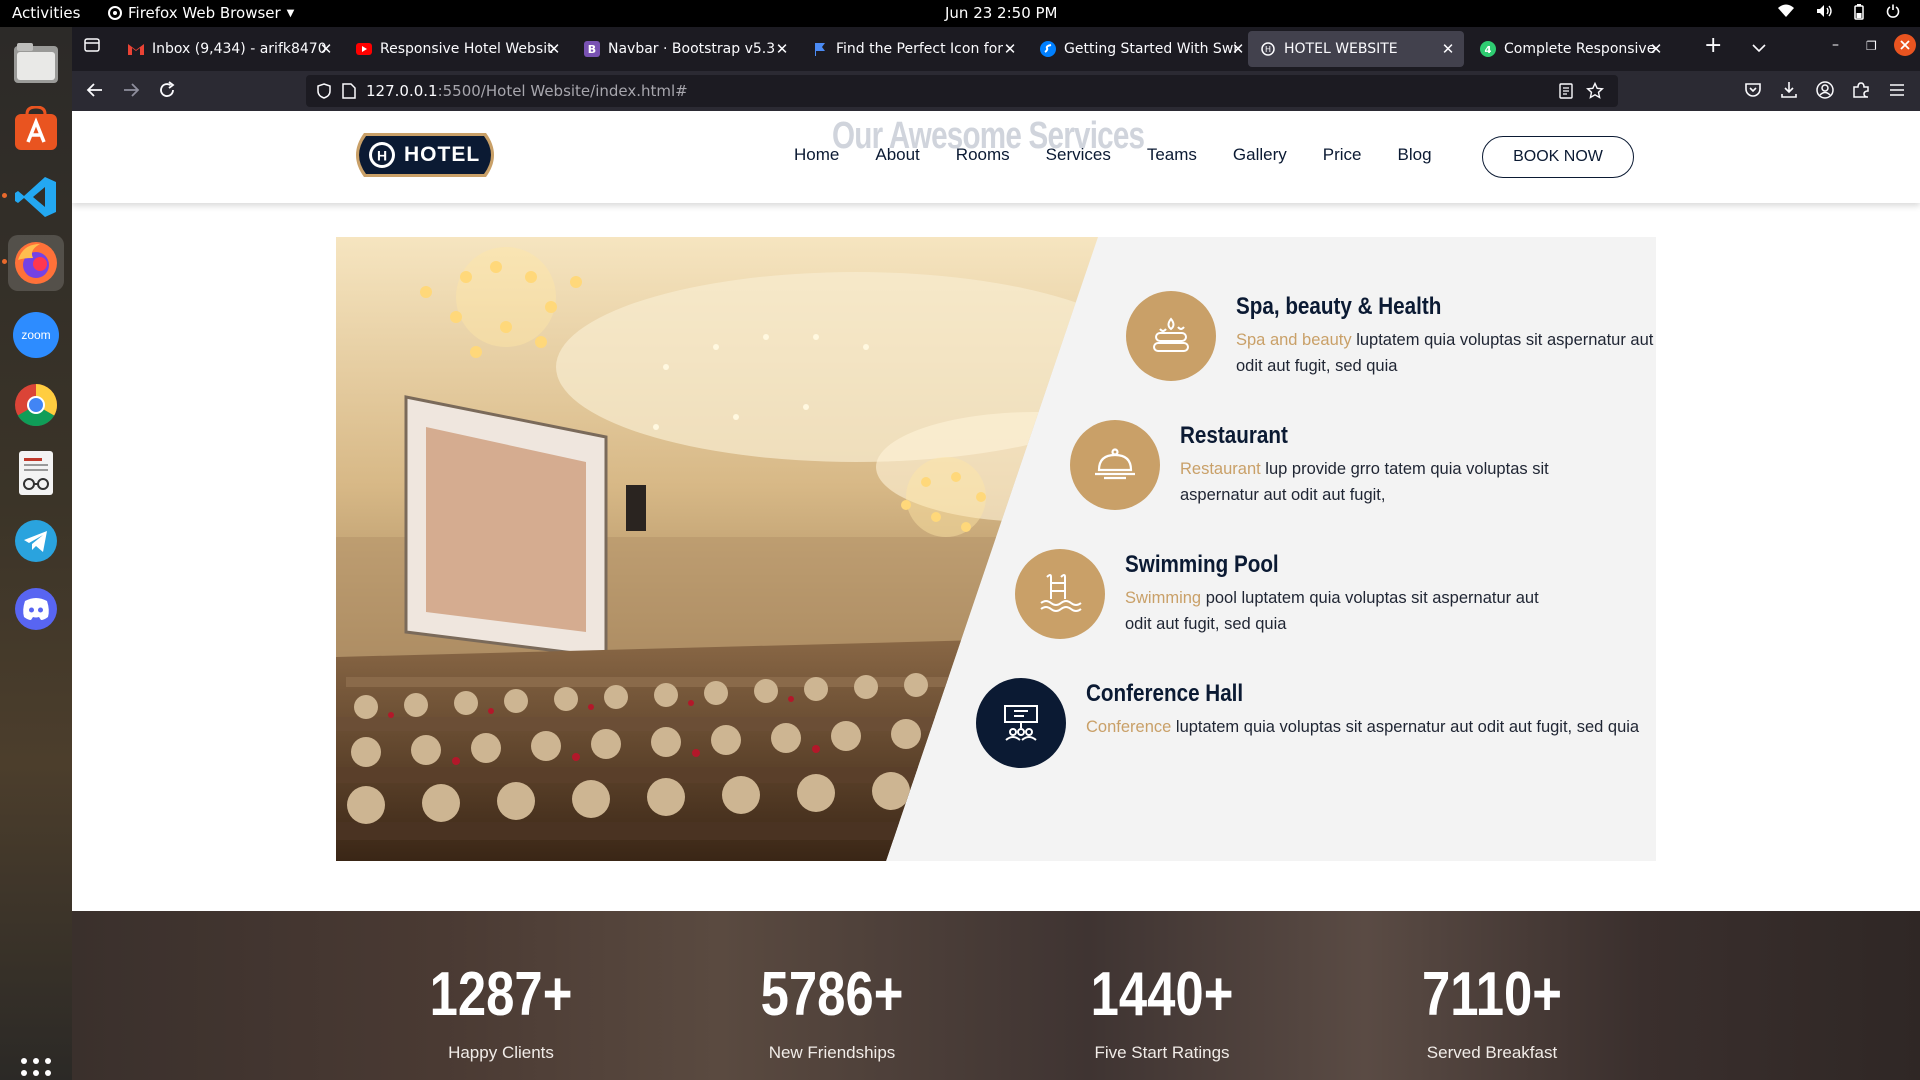 Image resolution: width=1920 pixels, height=1080 pixels. What do you see at coordinates (95, 92) in the screenshot?
I see `back-button` at bounding box center [95, 92].